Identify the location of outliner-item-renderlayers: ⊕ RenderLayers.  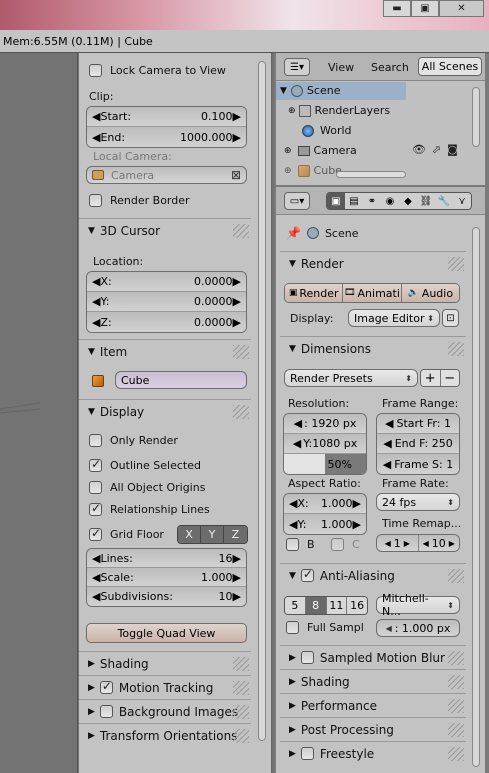
(339, 110).